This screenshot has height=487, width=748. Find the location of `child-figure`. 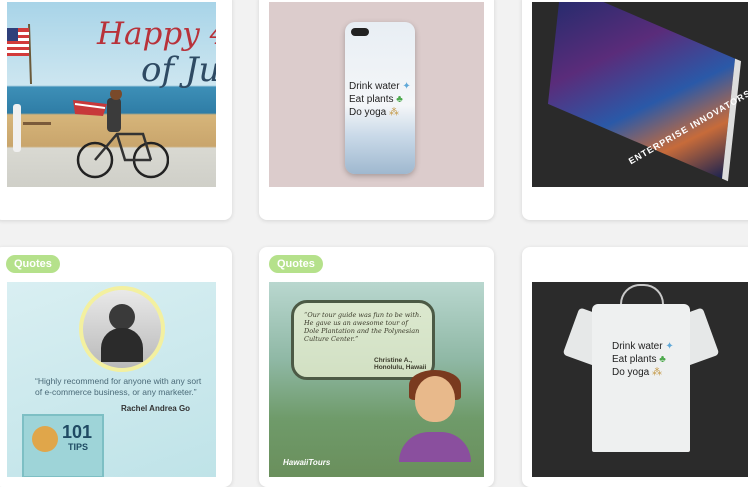

child-figure is located at coordinates (17, 128).